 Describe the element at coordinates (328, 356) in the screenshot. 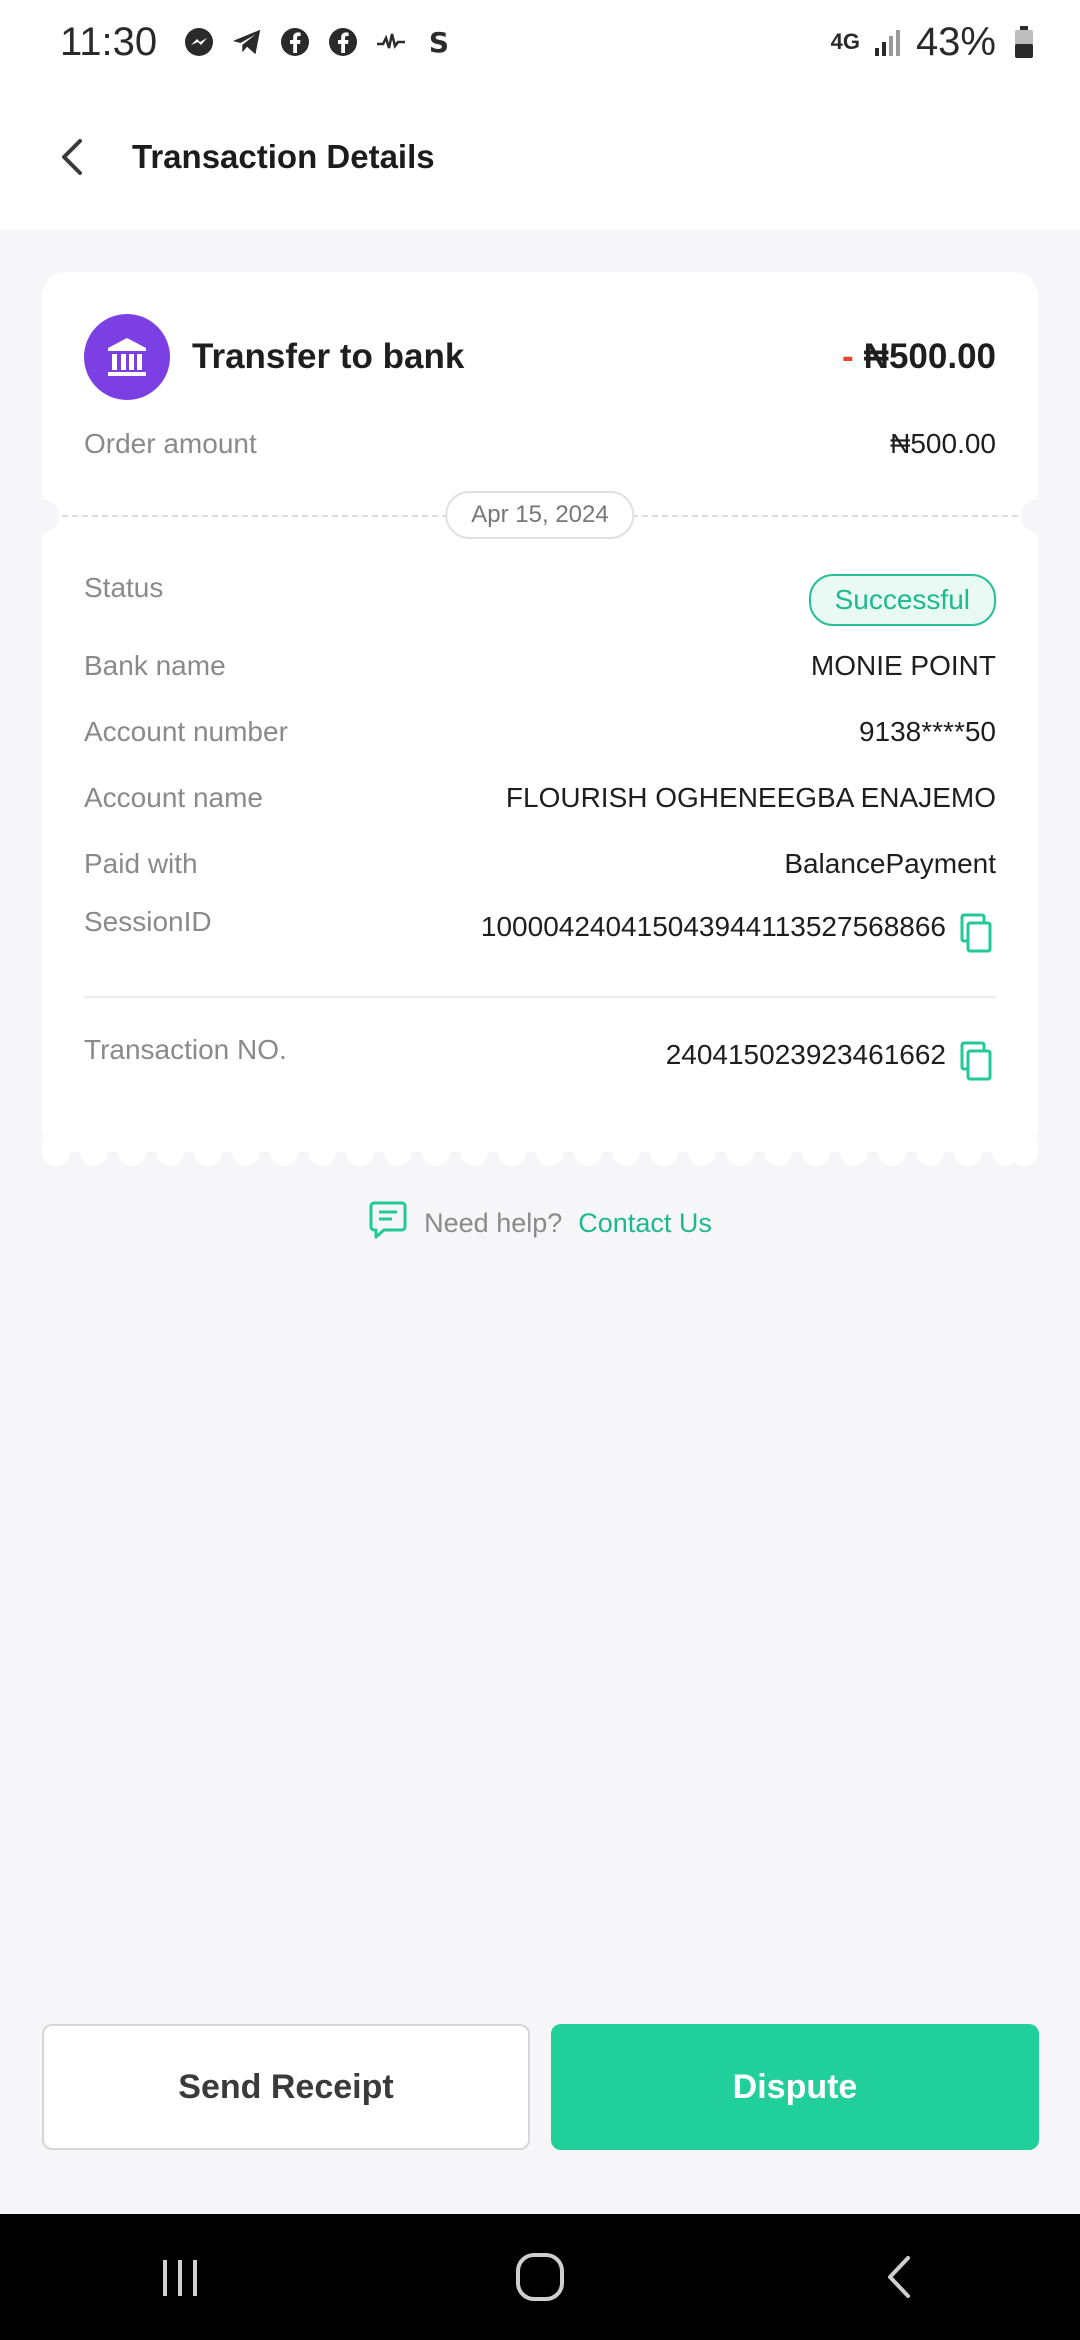

I see `transaction-title: Transfer to bank` at that location.